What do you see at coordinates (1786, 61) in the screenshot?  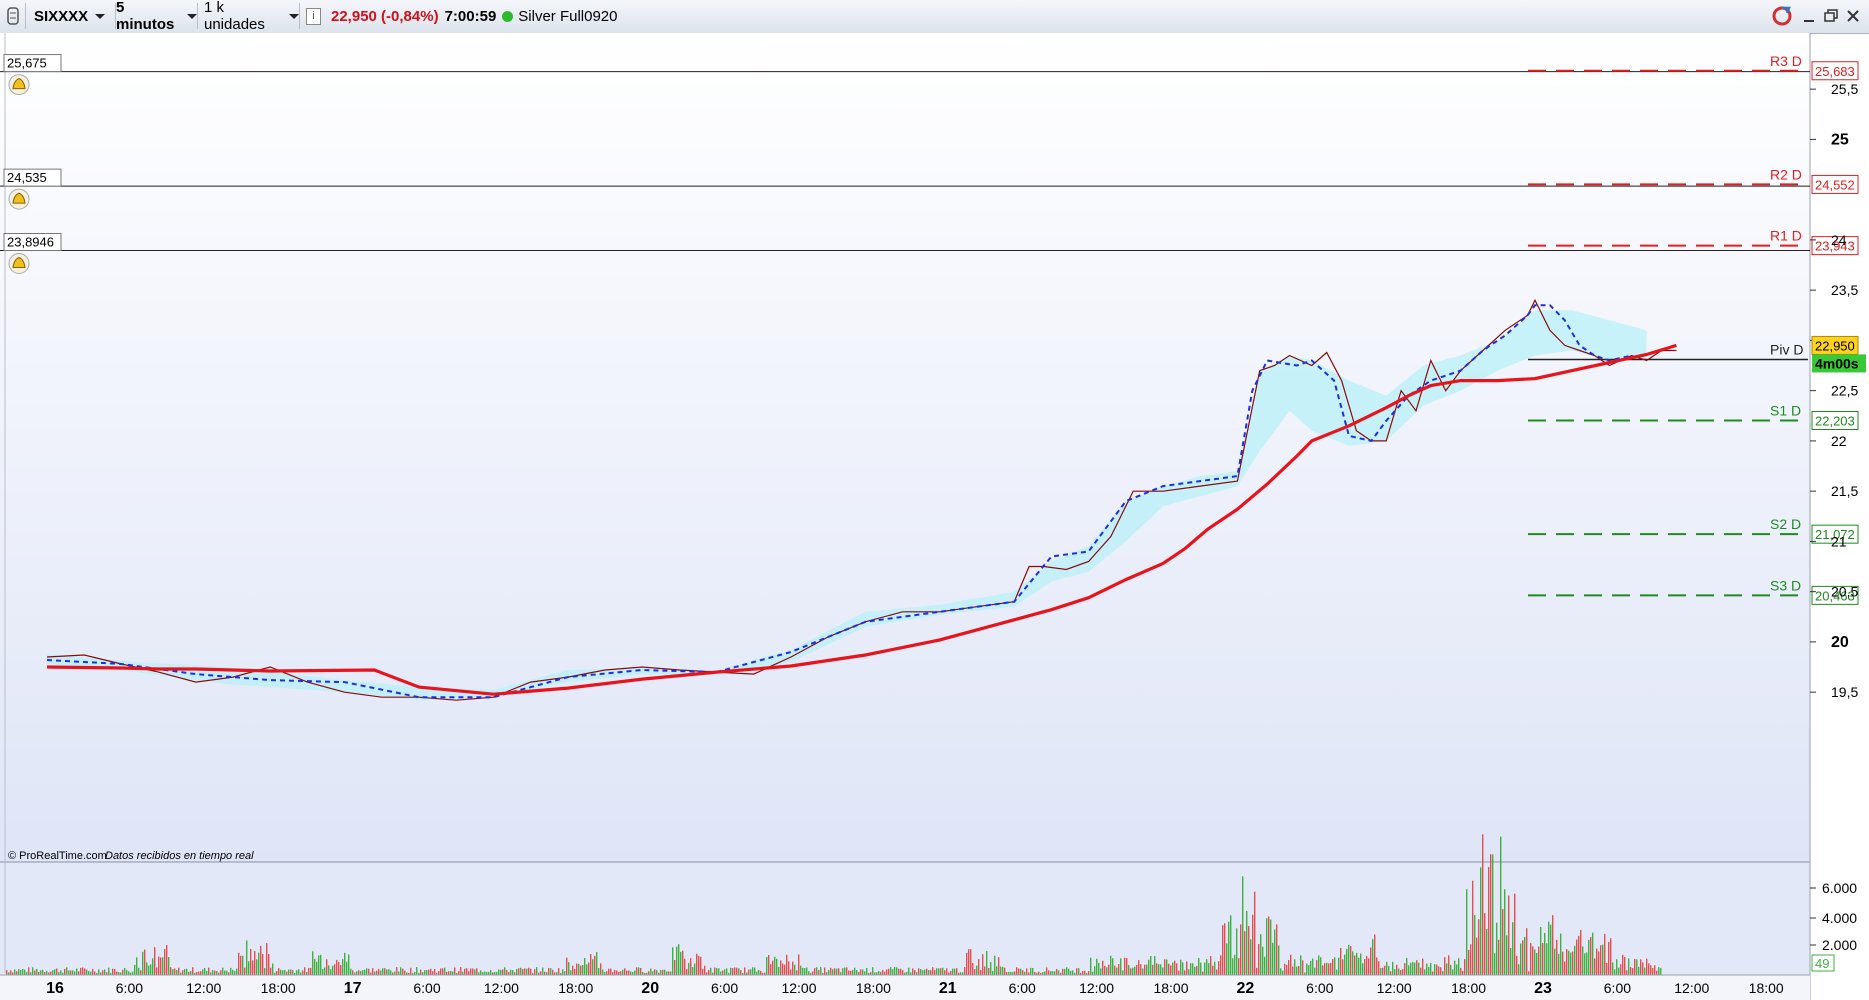 I see `pivot-name: R3 D` at bounding box center [1786, 61].